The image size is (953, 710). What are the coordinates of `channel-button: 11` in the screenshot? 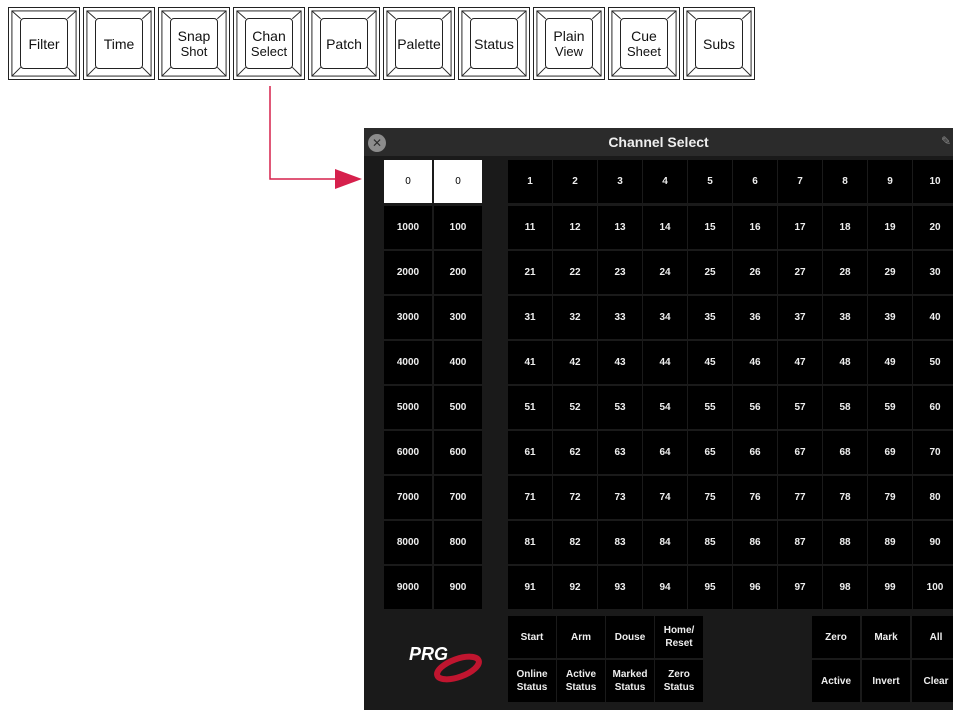 It's located at (530, 227).